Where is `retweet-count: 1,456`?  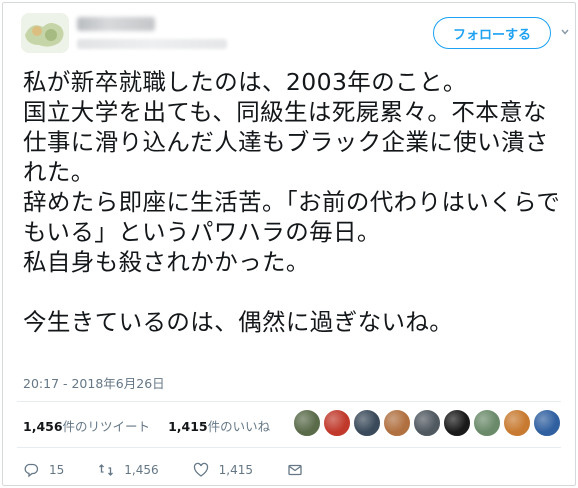 retweet-count: 1,456 is located at coordinates (141, 470).